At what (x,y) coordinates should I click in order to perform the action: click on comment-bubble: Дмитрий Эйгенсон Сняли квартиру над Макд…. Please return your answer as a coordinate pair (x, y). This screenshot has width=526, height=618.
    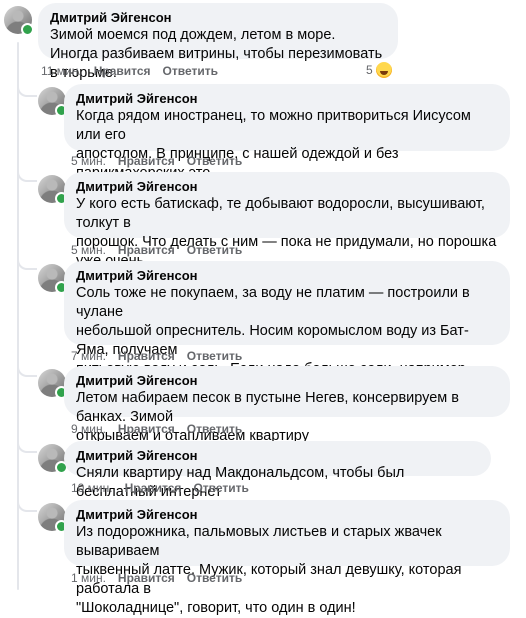
    Looking at the image, I should click on (277, 470).